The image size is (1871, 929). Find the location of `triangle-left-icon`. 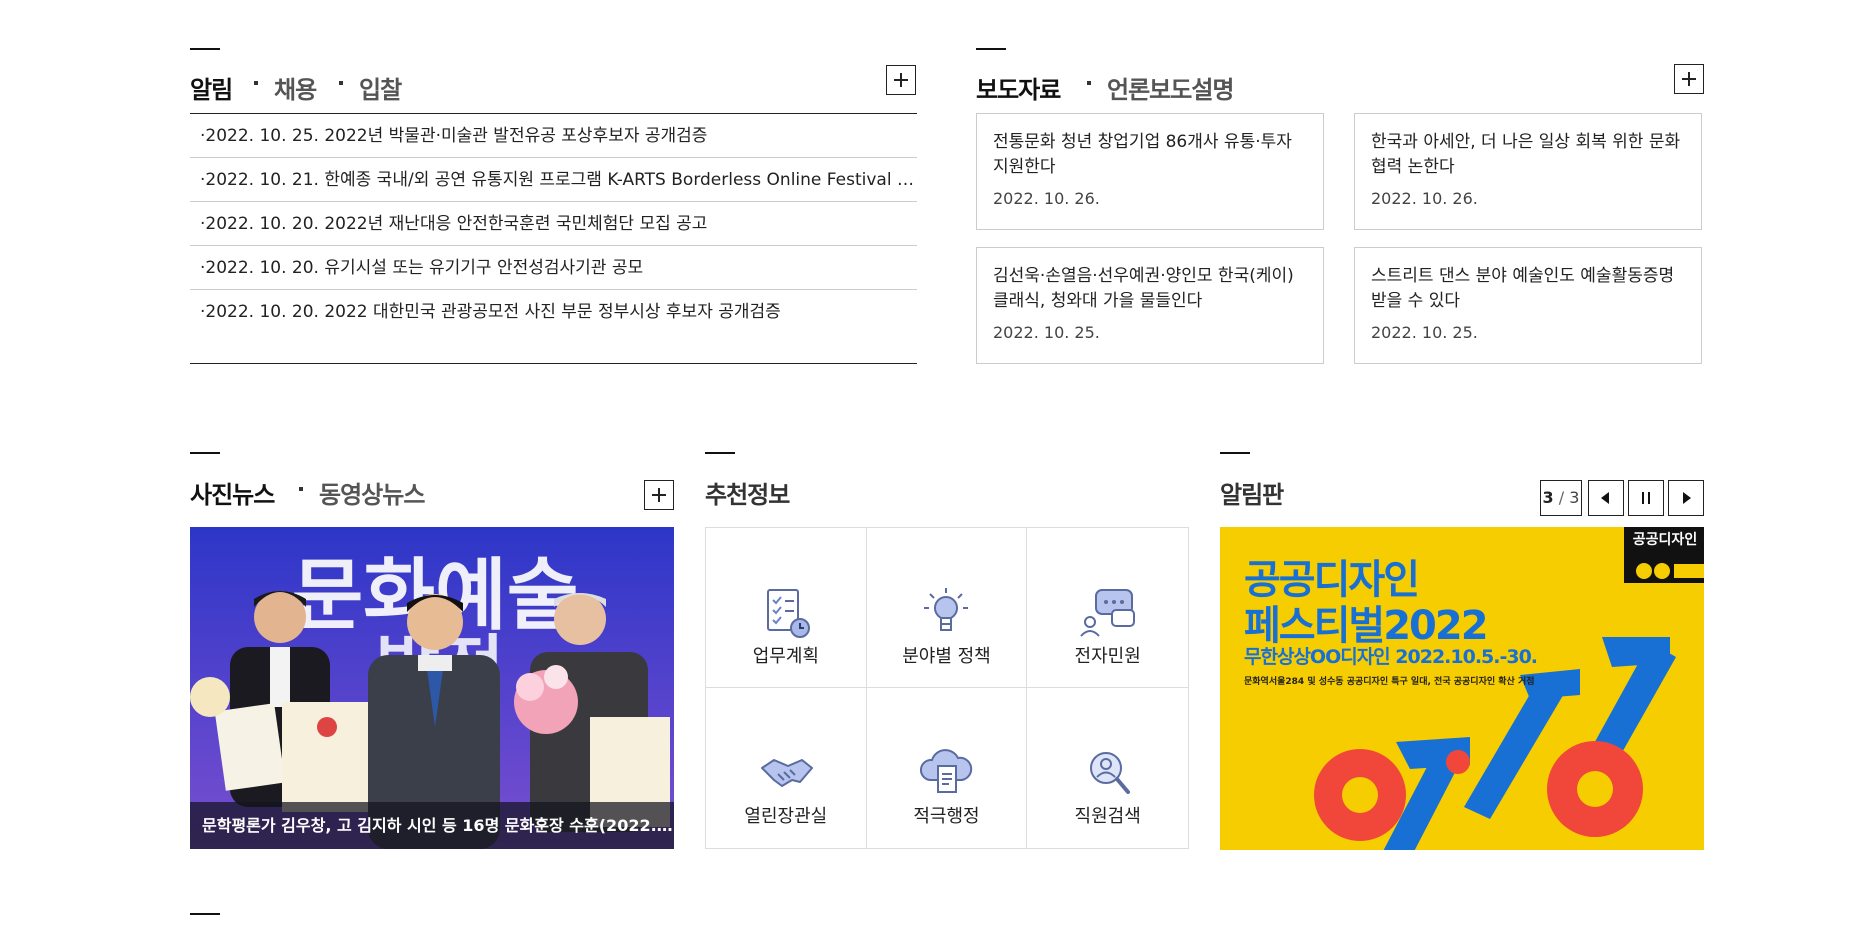

triangle-left-icon is located at coordinates (1605, 498).